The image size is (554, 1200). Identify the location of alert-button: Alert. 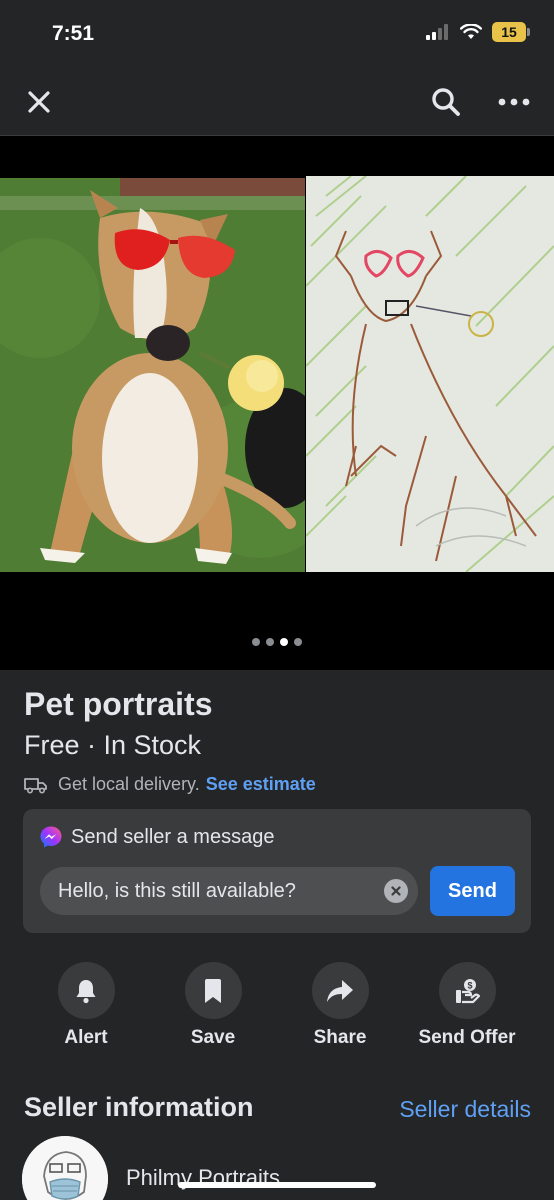
(86, 1005).